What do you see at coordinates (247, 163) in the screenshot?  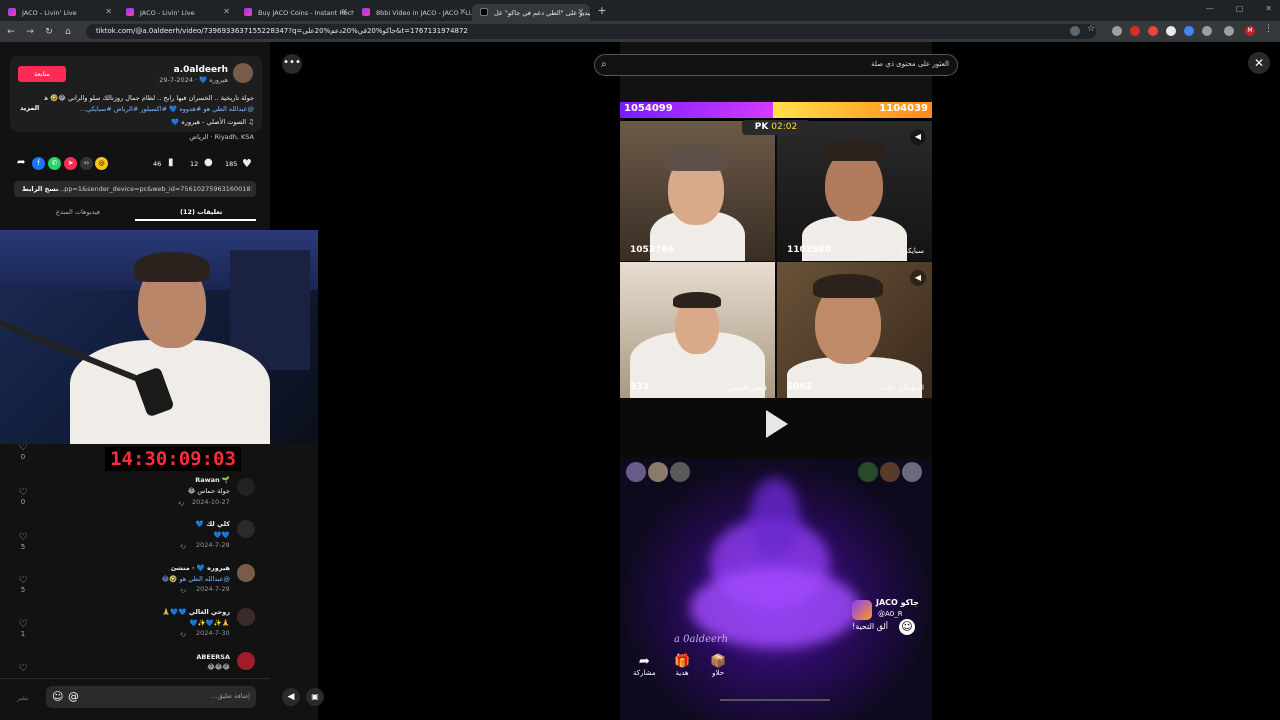 I see `like-icon: ♥` at bounding box center [247, 163].